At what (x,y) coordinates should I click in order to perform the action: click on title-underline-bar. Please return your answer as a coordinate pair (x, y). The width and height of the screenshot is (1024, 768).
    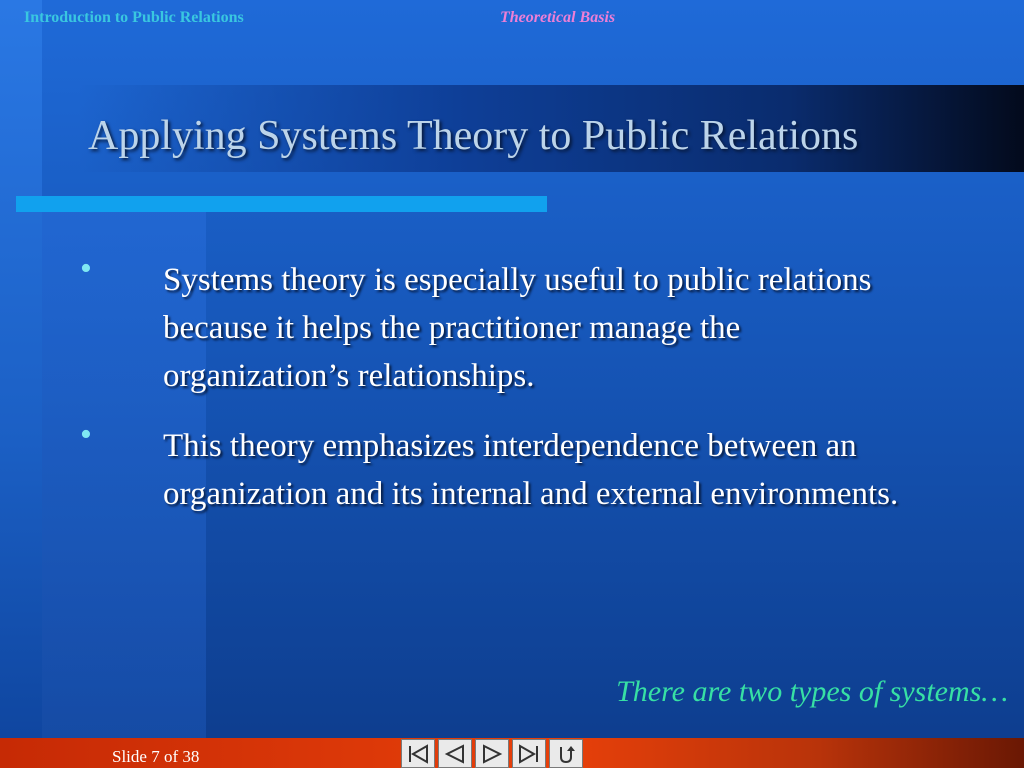
    Looking at the image, I should click on (281, 204).